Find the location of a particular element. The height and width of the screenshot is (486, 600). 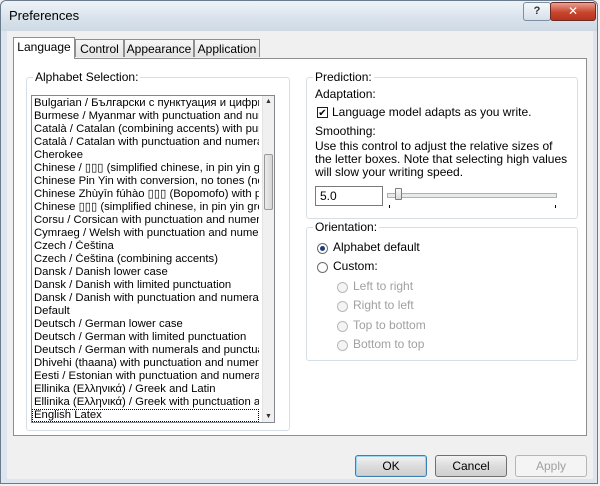

alphabet-list-item: Dansk / Danish with limited punctuation is located at coordinates (145, 285).